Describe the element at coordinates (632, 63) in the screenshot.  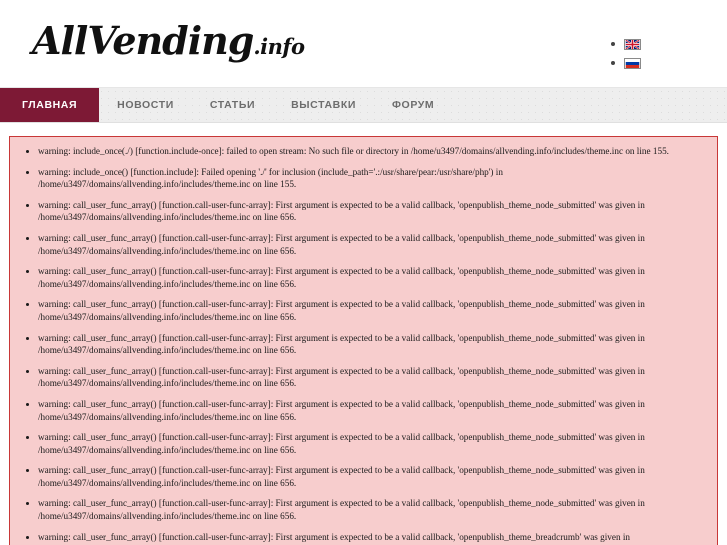
I see `russian-flag-icon` at that location.